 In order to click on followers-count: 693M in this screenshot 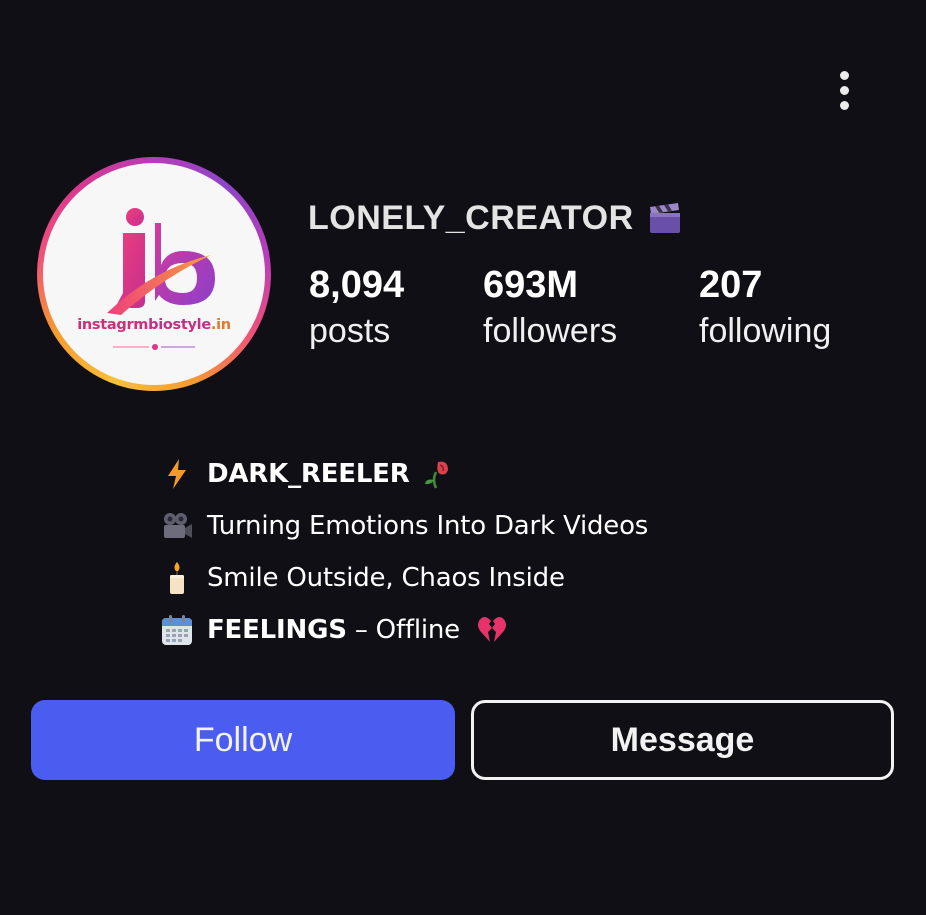, I will do `click(531, 285)`.